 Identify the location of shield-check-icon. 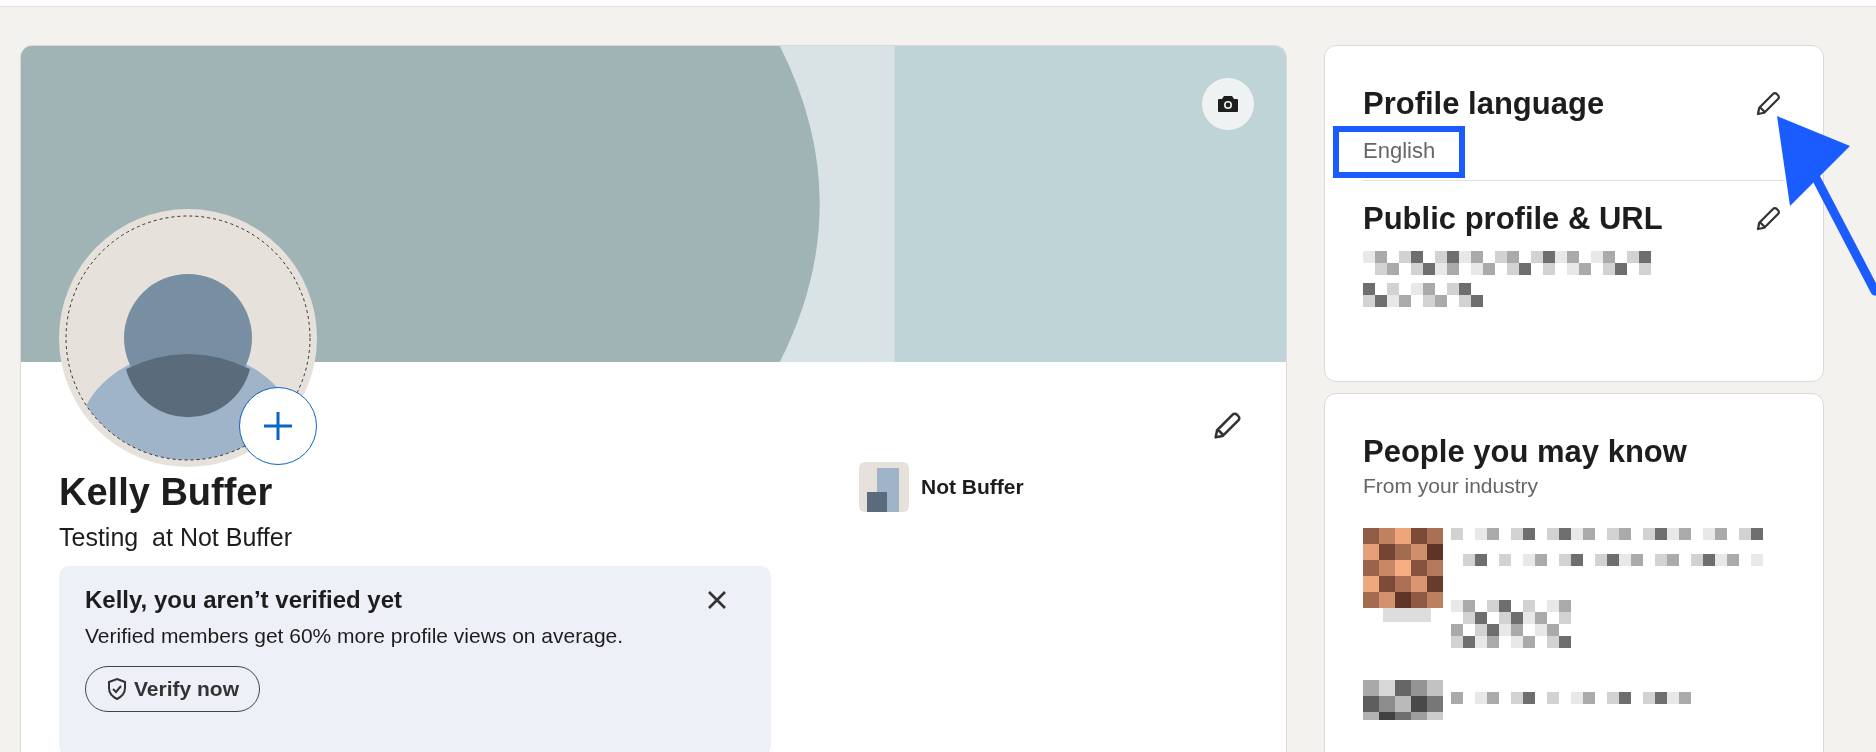
(117, 689).